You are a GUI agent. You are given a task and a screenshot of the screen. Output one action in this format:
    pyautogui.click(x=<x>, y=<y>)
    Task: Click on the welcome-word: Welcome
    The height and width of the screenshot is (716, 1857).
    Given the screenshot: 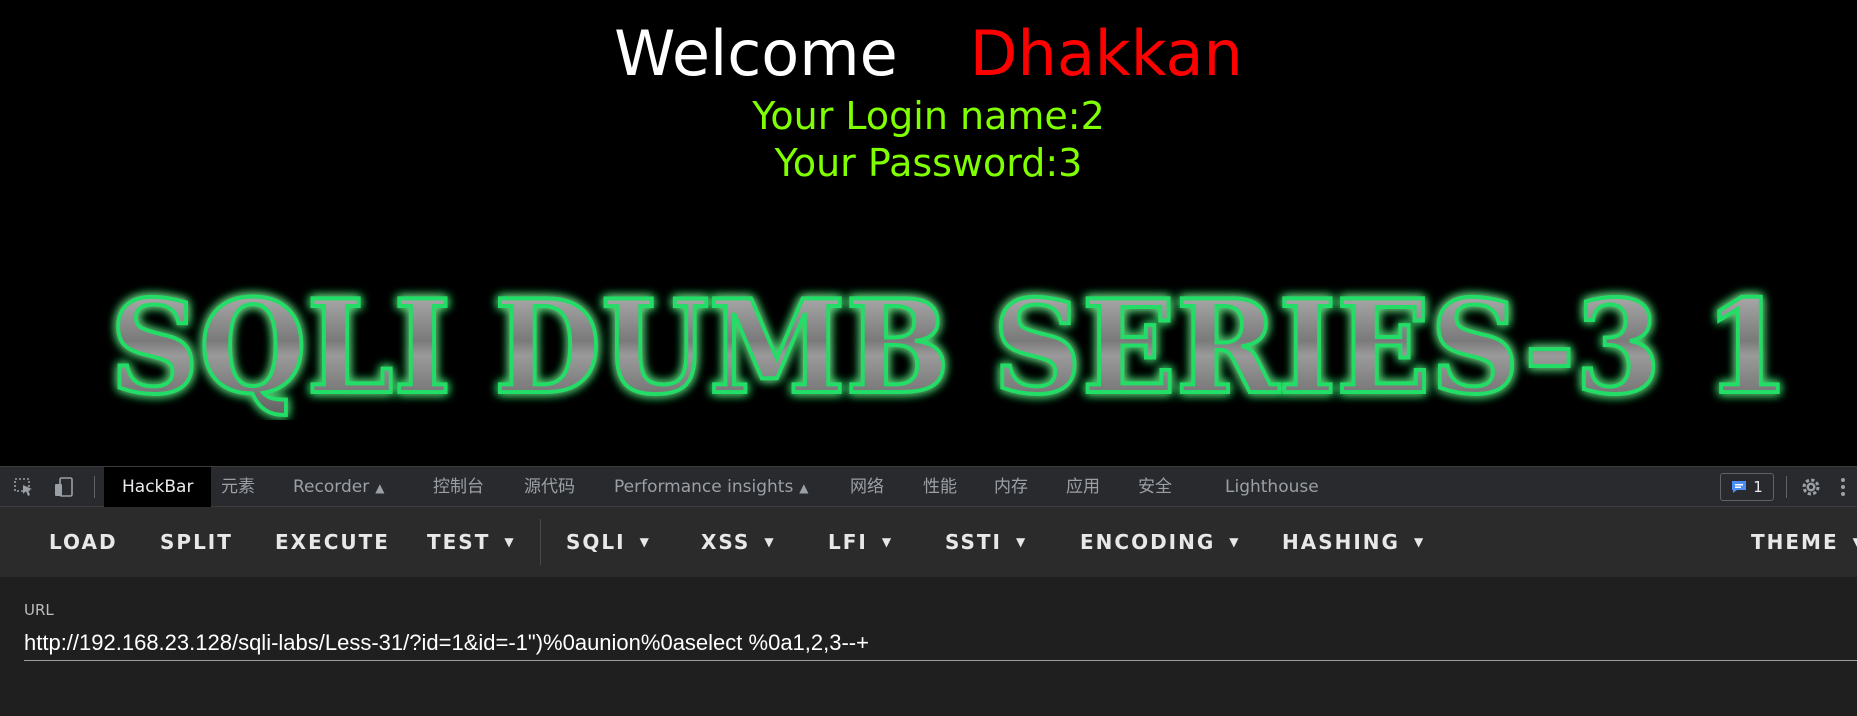 What is the action you would take?
    pyautogui.click(x=756, y=53)
    